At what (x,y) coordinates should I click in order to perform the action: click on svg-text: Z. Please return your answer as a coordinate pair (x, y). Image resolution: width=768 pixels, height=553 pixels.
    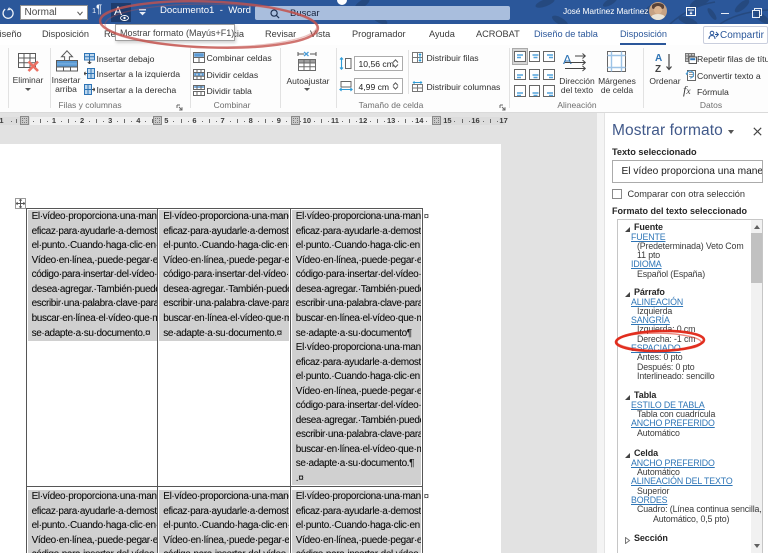
    Looking at the image, I should click on (658, 68).